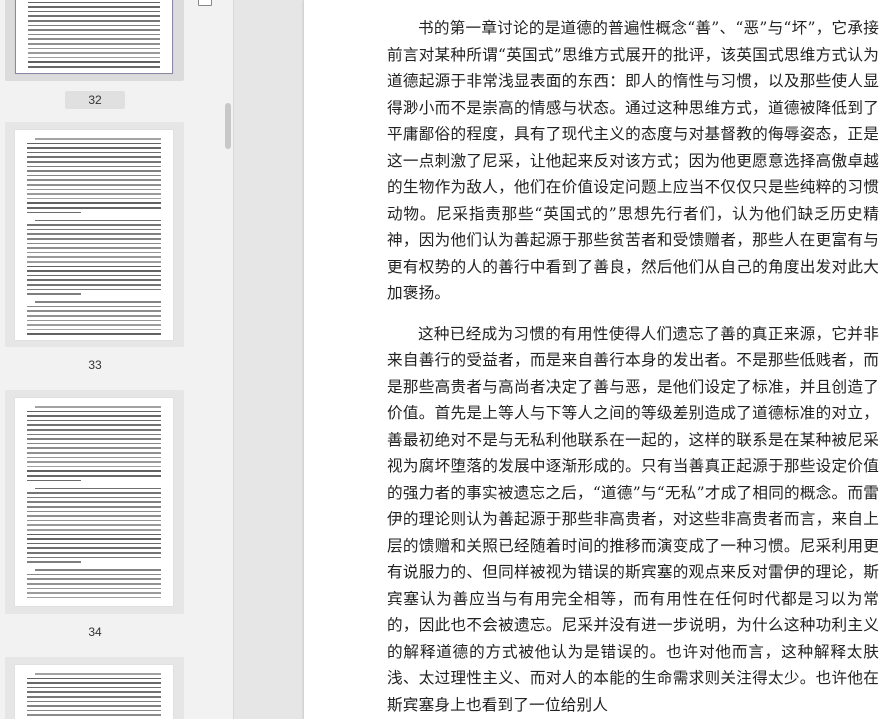  I want to click on sidebar-scrollbar-thumb, so click(228, 126).